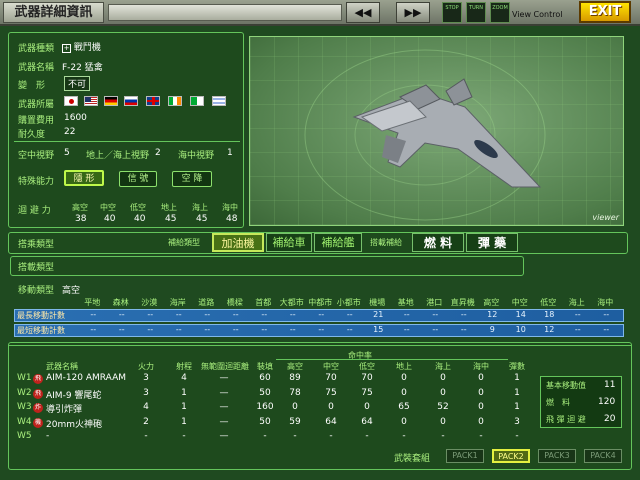 The image size is (640, 480). What do you see at coordinates (320, 345) in the screenshot?
I see `weapons-divider` at bounding box center [320, 345].